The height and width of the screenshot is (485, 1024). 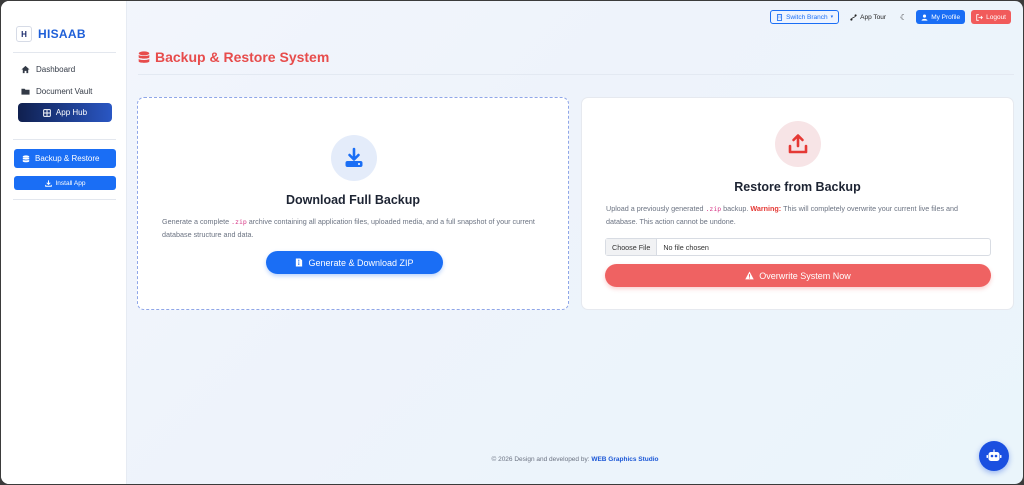 I want to click on install-app-button: Install App, so click(x=65, y=183).